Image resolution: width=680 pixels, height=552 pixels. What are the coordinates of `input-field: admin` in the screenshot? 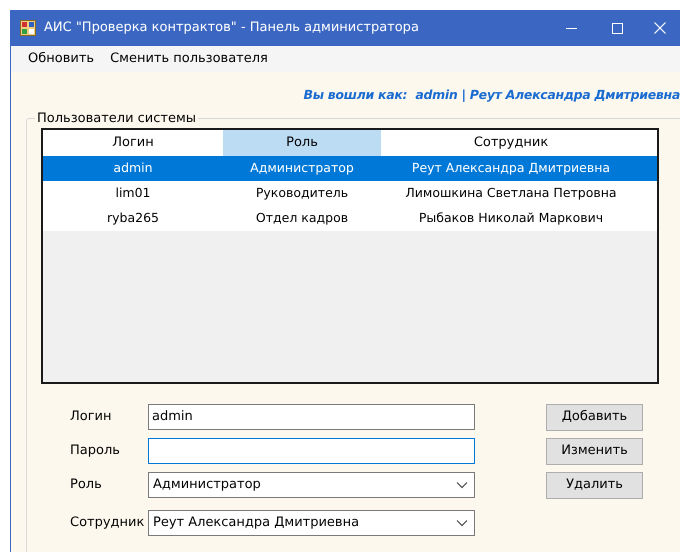 It's located at (311, 417).